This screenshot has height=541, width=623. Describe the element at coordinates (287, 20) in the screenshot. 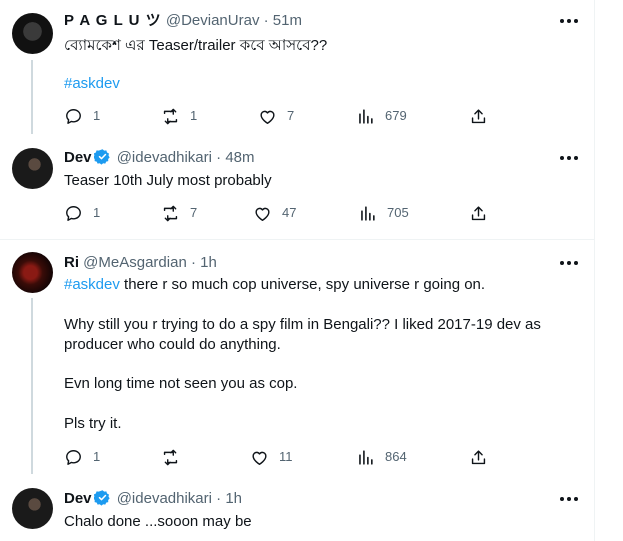

I see `timestamp: 51m` at that location.